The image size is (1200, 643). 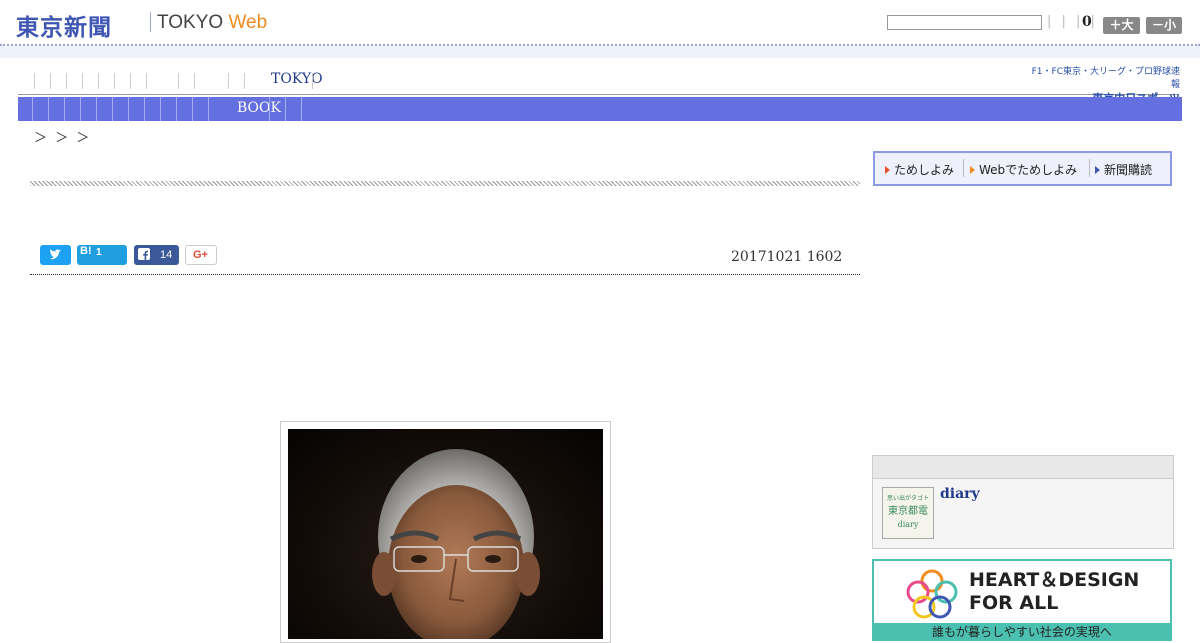 I want to click on breadcrumb: ＞ ＞ ＞, so click(x=61, y=136).